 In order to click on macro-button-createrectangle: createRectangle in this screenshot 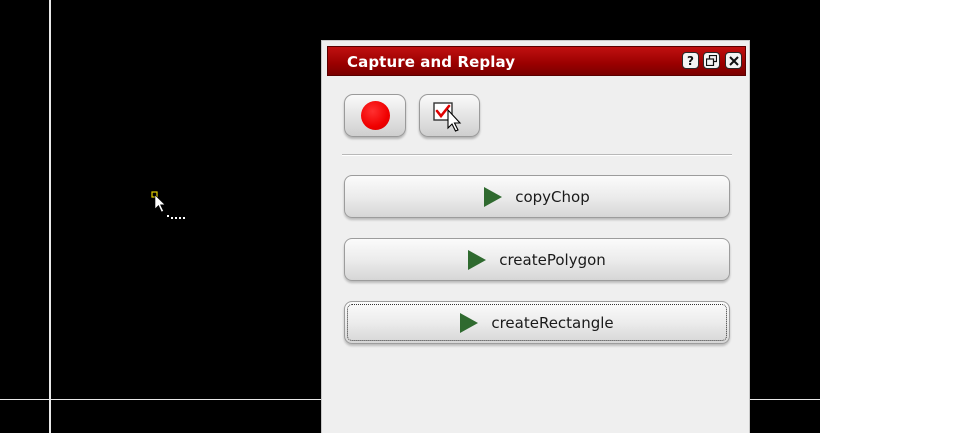, I will do `click(537, 322)`.